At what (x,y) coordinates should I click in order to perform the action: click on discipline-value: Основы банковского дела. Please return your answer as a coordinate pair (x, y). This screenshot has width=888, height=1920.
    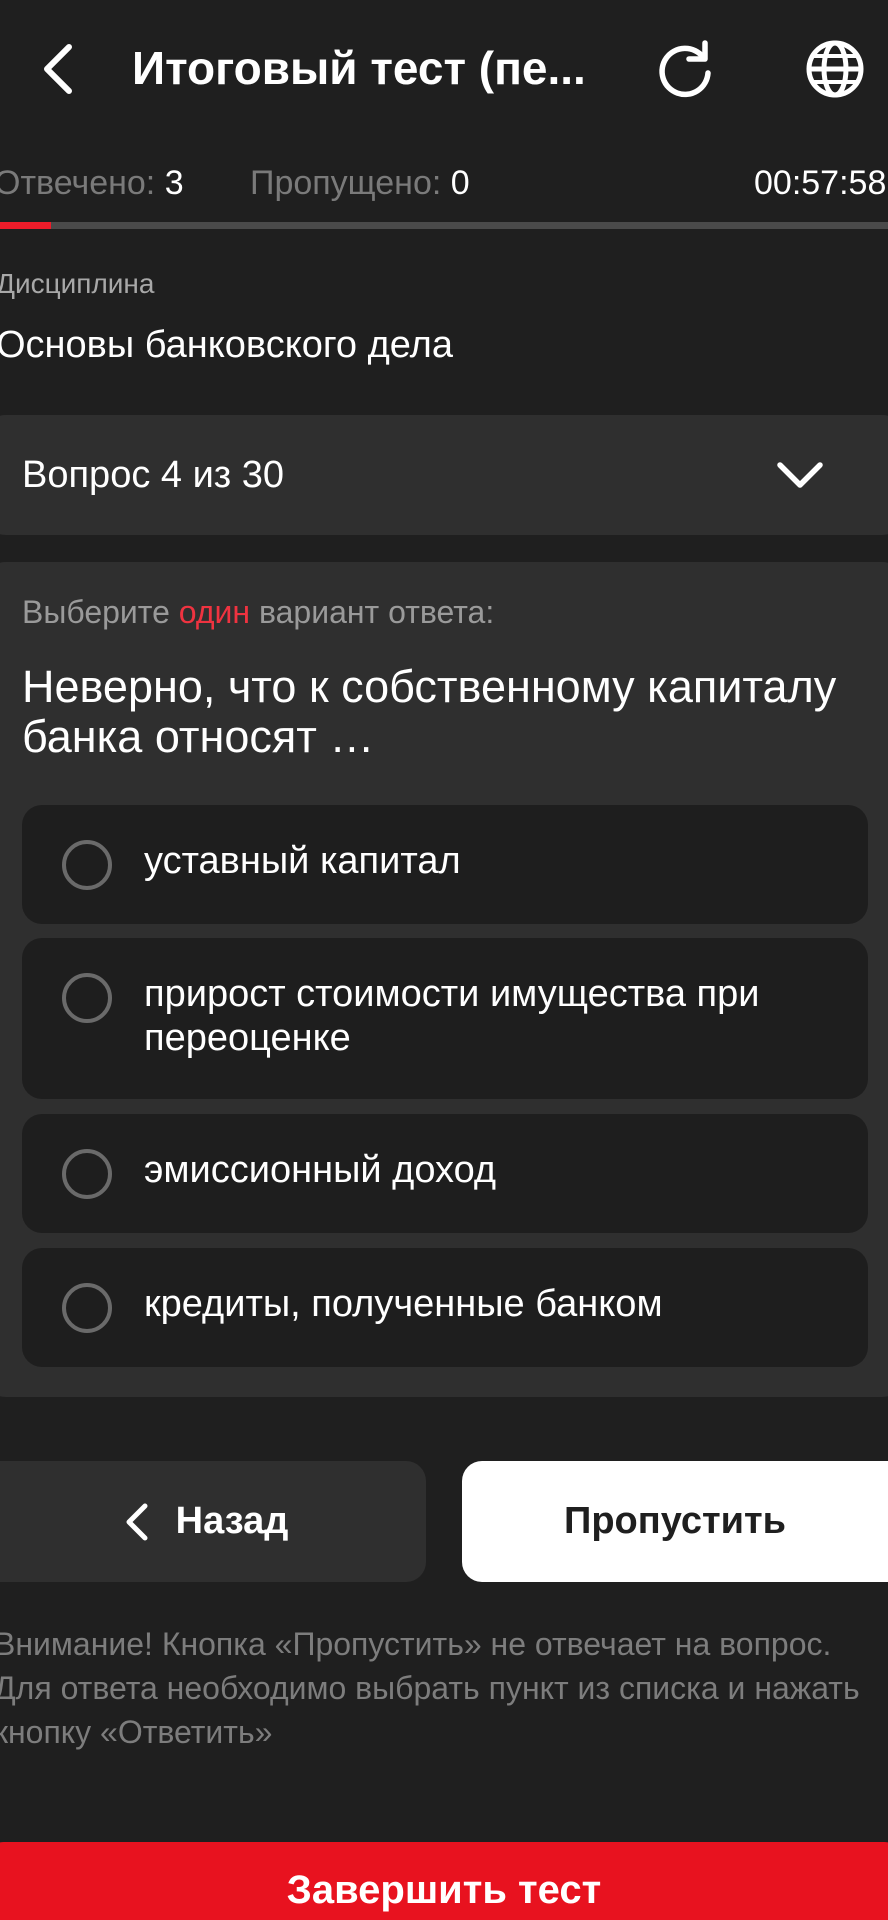
    Looking at the image, I should click on (226, 345).